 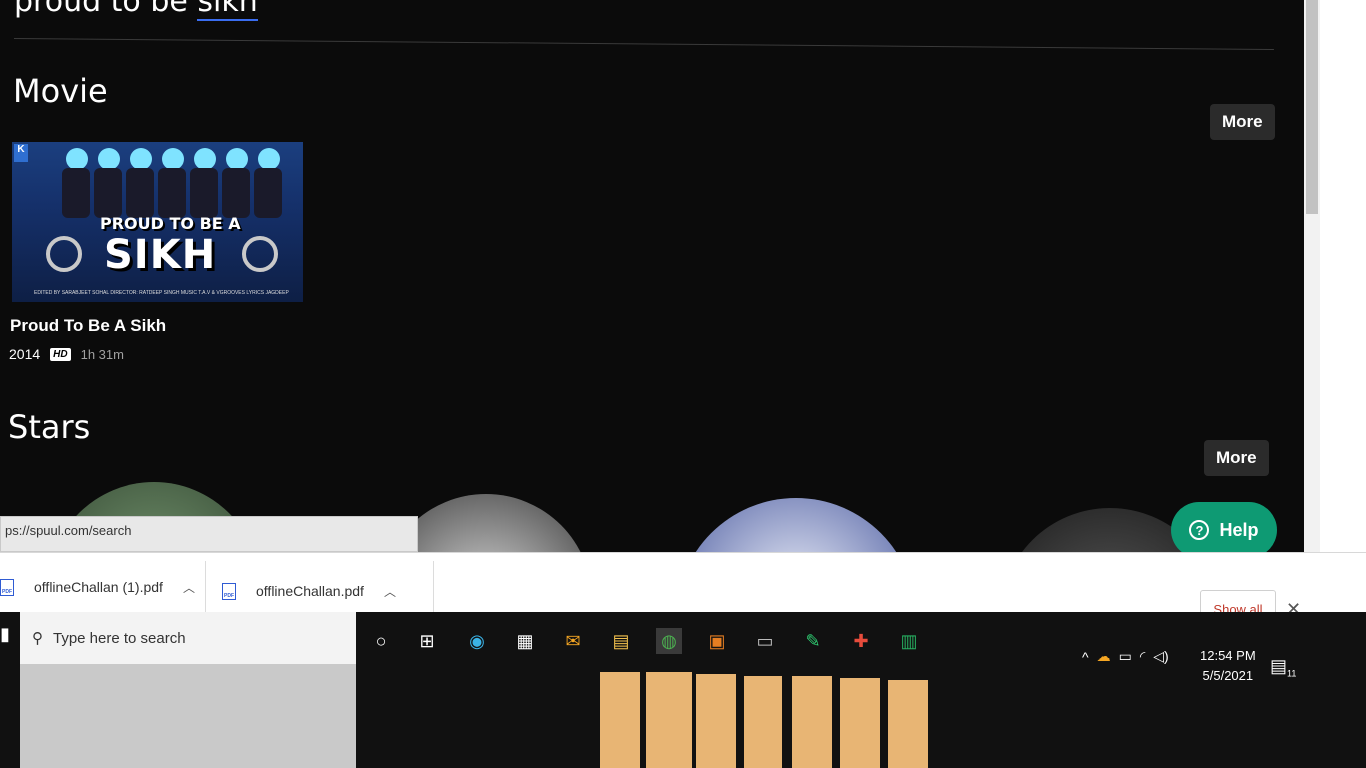 What do you see at coordinates (60, 354) in the screenshot?
I see `hd-badge: HD` at bounding box center [60, 354].